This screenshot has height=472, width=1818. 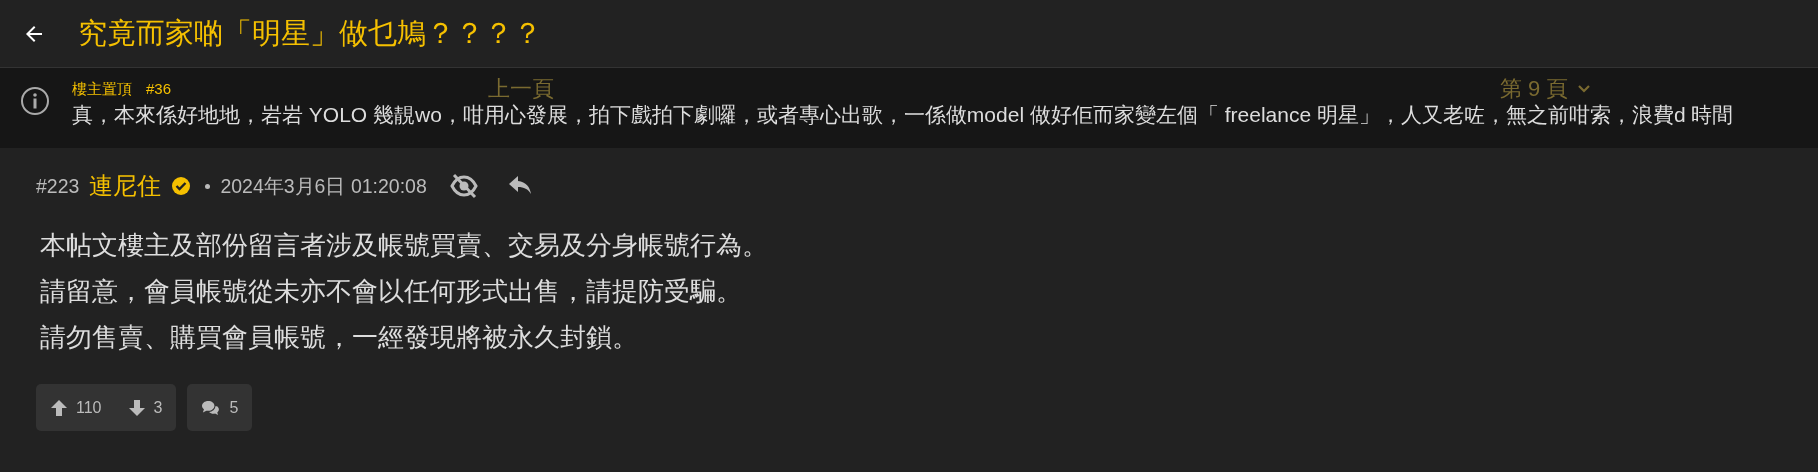 I want to click on info-icon, so click(x=35, y=101).